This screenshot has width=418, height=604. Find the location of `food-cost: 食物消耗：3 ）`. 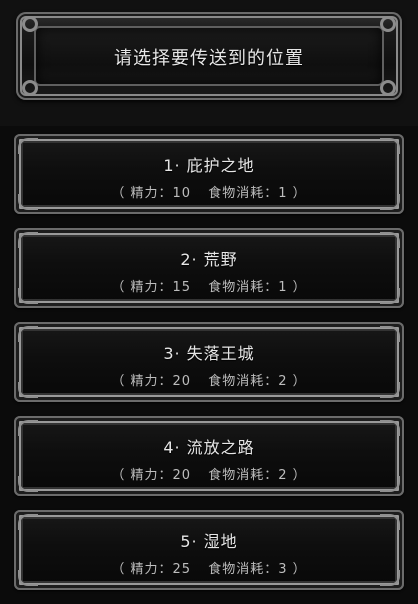

food-cost: 食物消耗：3 ） is located at coordinates (257, 569).